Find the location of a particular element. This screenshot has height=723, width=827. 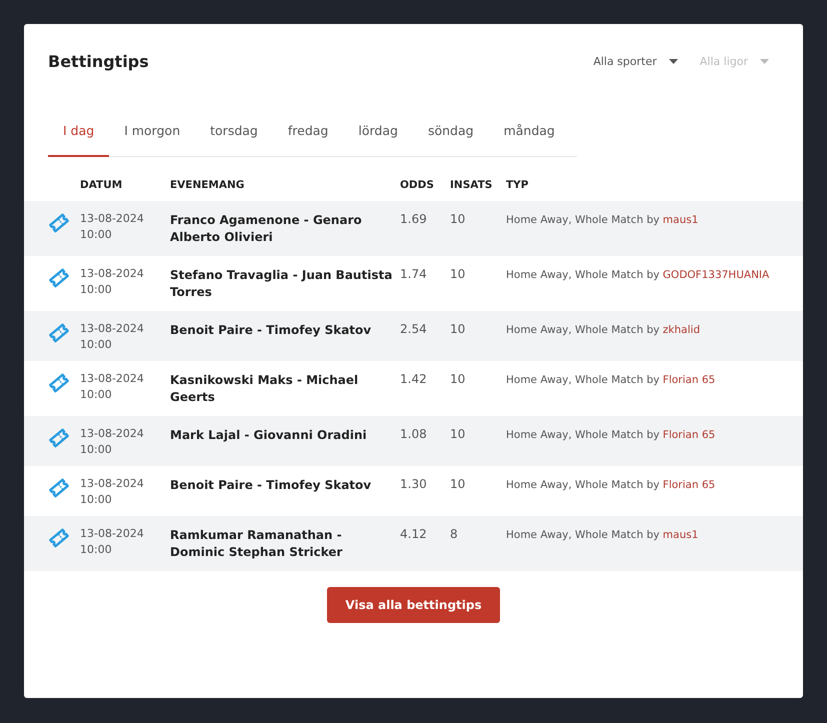

column-header: INSATS is located at coordinates (472, 185).